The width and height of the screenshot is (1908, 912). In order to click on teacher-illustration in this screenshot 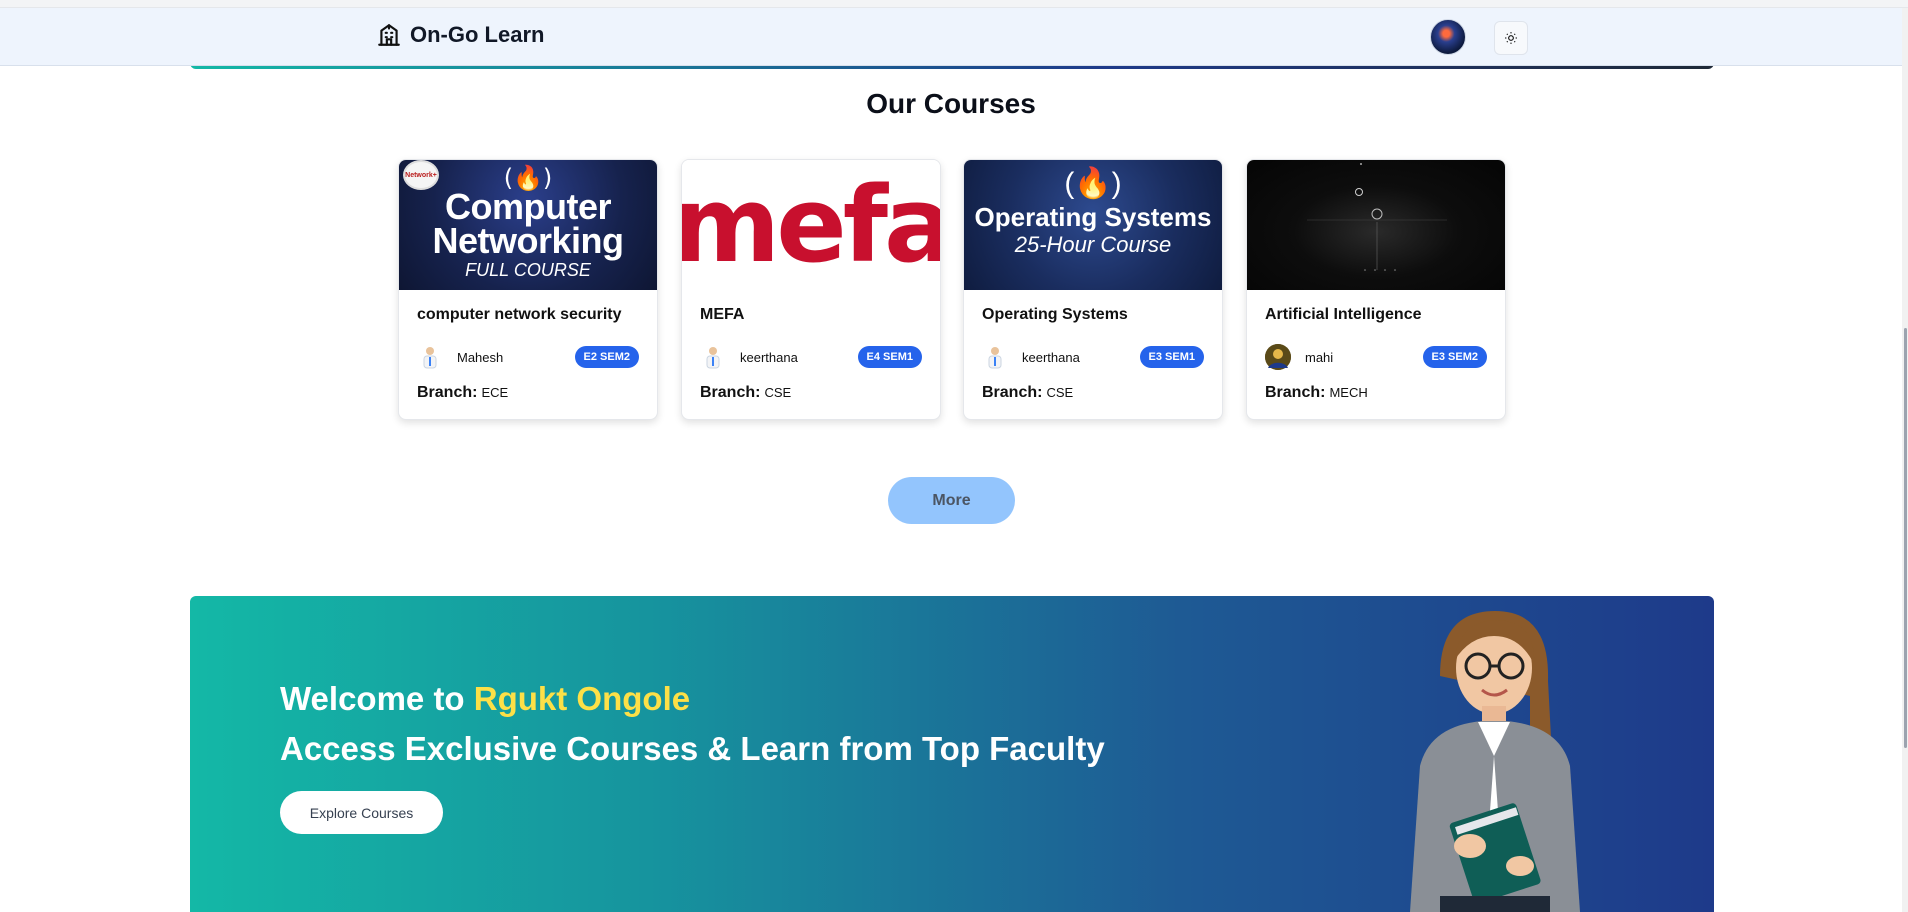, I will do `click(1495, 761)`.